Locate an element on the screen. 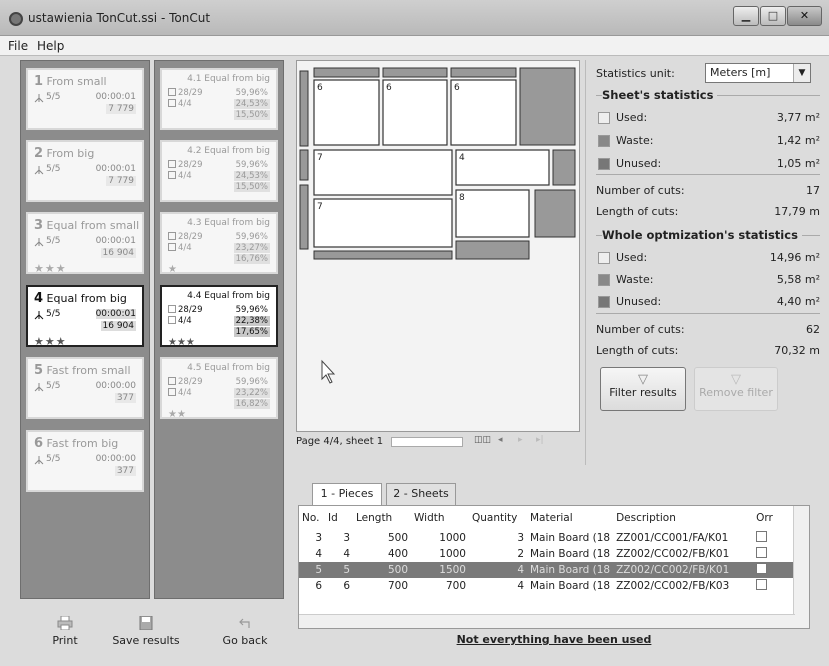 The image size is (829, 666). save-results-button: Save results is located at coordinates (146, 631).